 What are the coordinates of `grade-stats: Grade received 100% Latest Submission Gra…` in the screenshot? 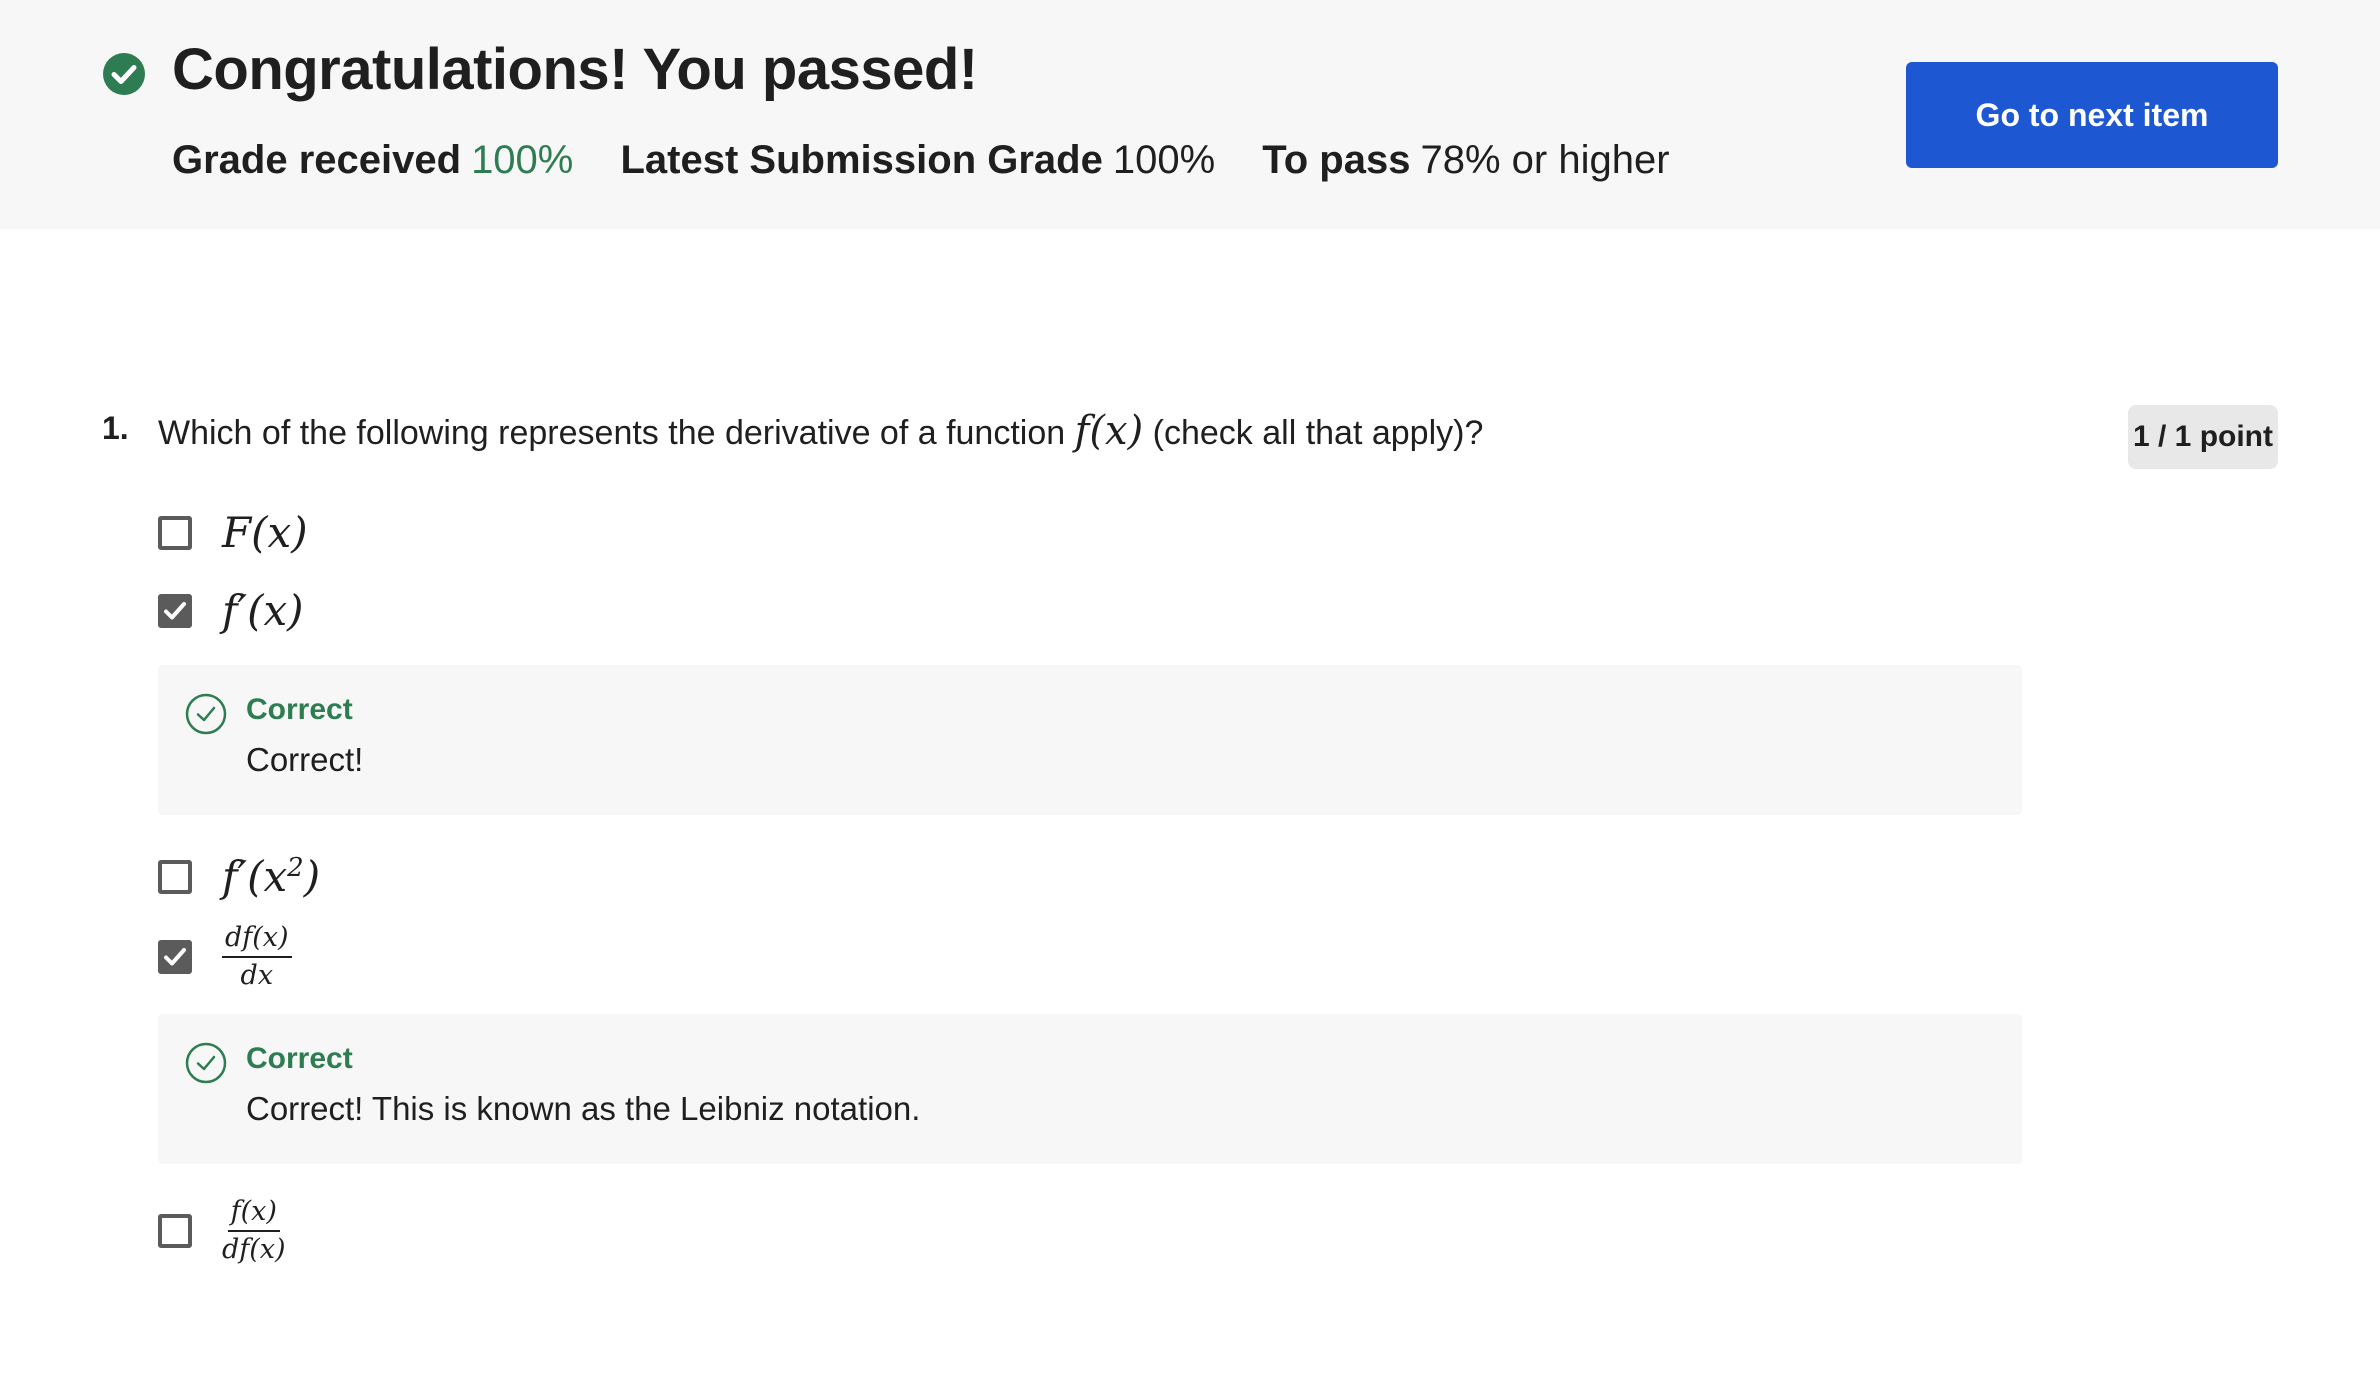 It's located at (939, 160).